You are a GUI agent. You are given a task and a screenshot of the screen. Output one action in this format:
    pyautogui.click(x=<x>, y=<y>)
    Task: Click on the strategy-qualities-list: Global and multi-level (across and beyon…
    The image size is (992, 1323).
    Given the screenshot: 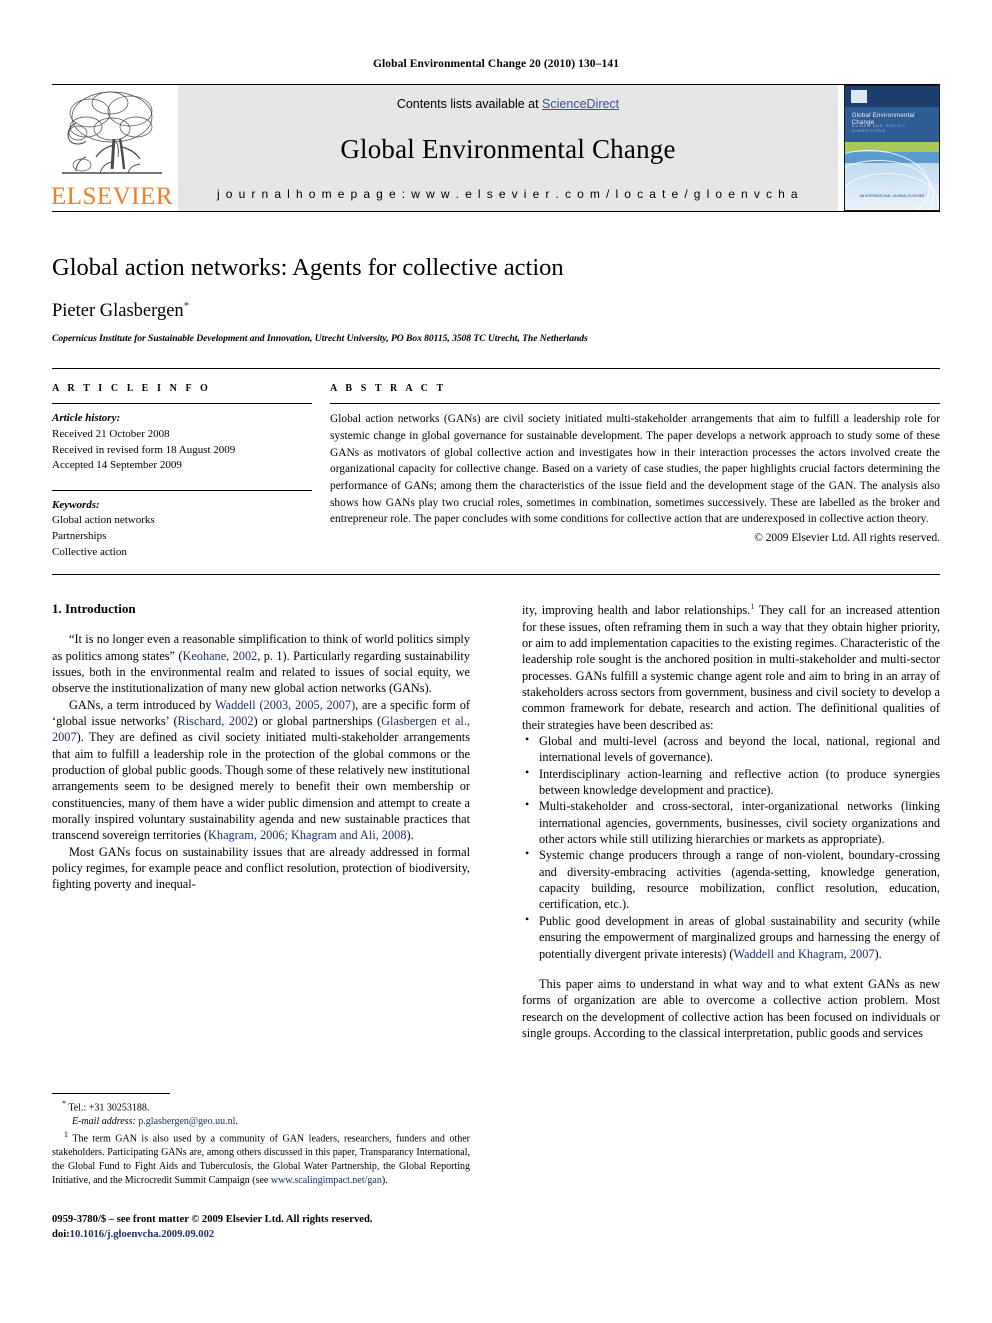 What is the action you would take?
    pyautogui.click(x=731, y=847)
    